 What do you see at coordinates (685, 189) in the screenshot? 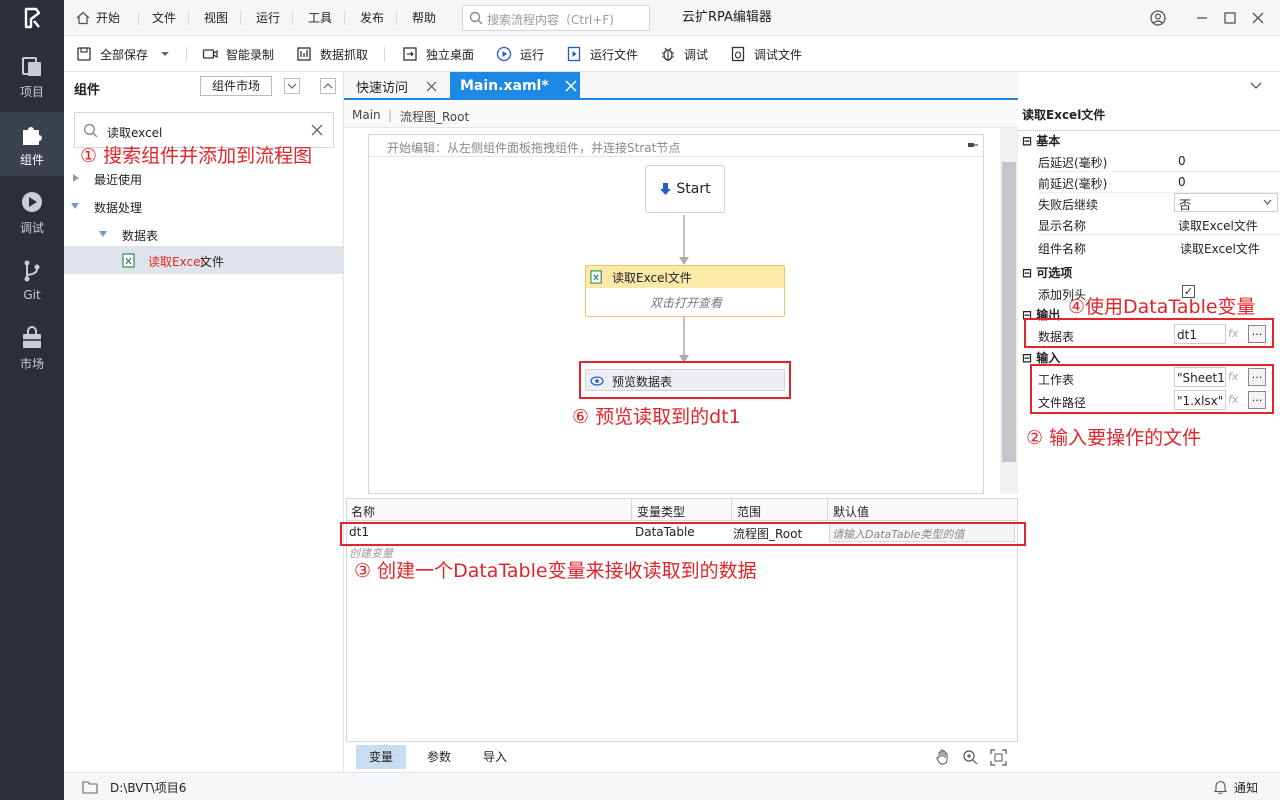
I see `start-node: Start` at bounding box center [685, 189].